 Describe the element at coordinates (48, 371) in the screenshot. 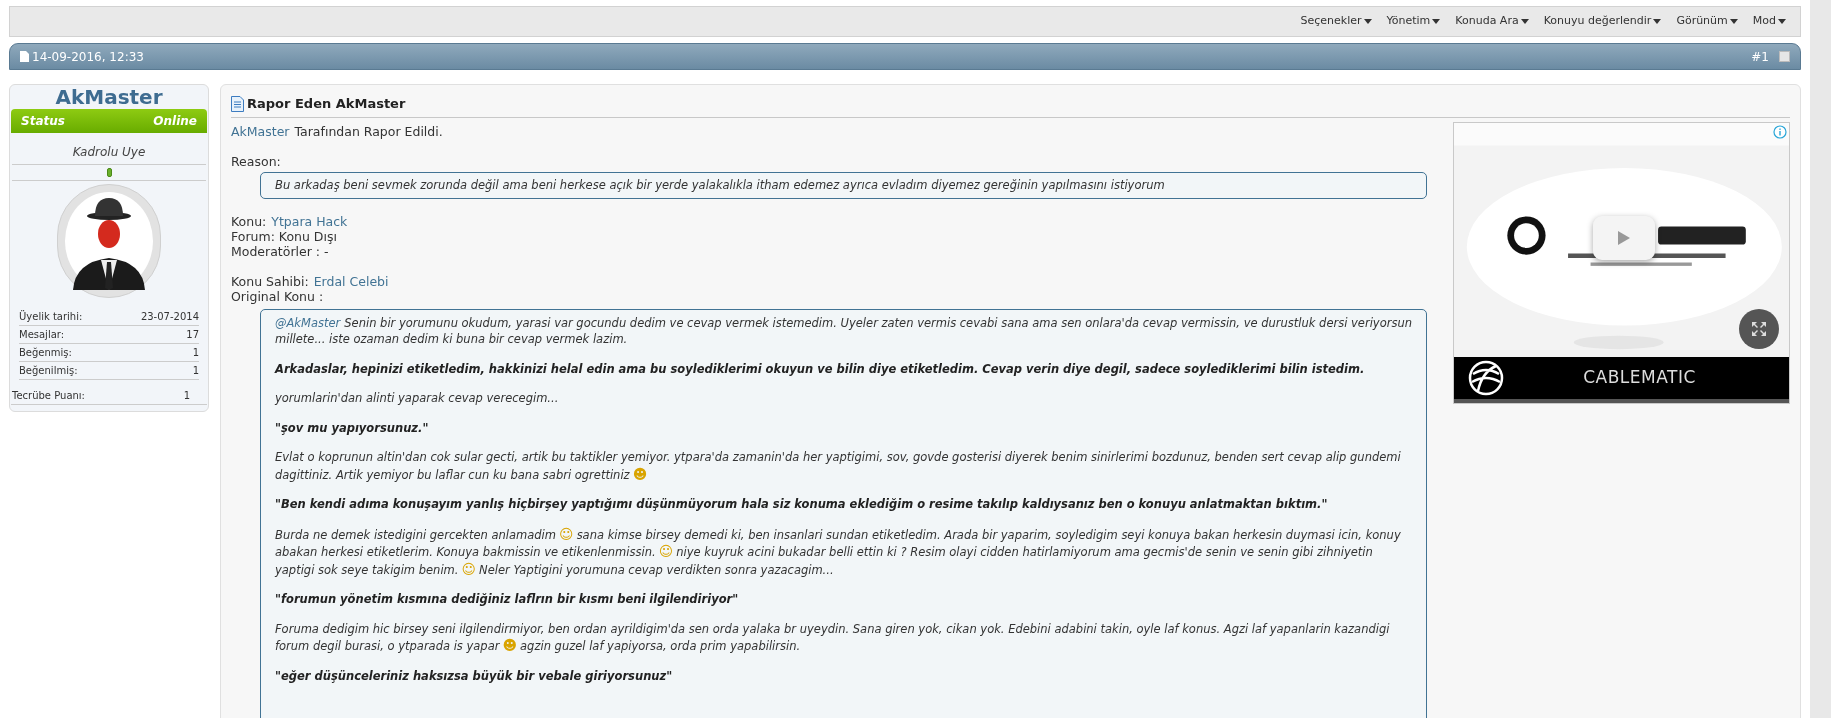

I see `stat-label: Beğenilmiş:` at that location.